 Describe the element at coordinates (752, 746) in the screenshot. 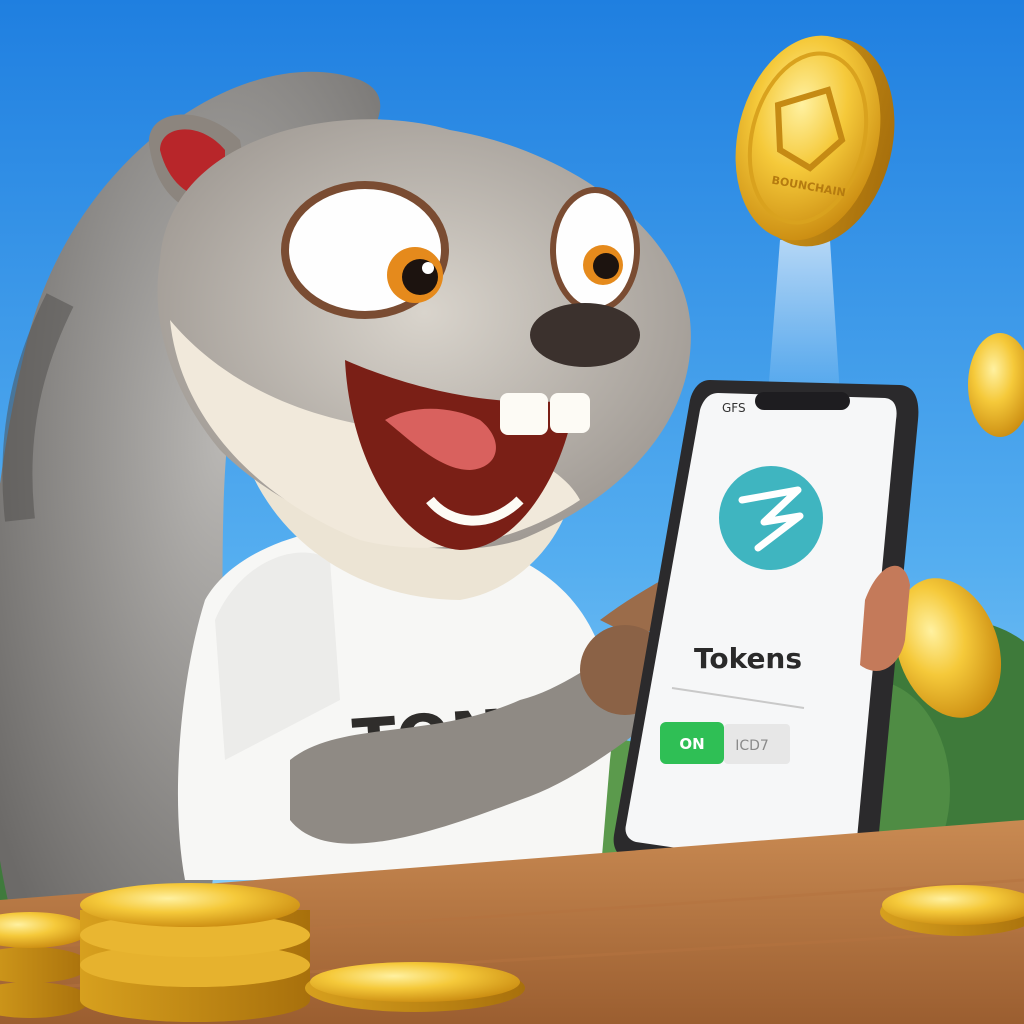

I see `toggle-side-text: ICD7` at that location.